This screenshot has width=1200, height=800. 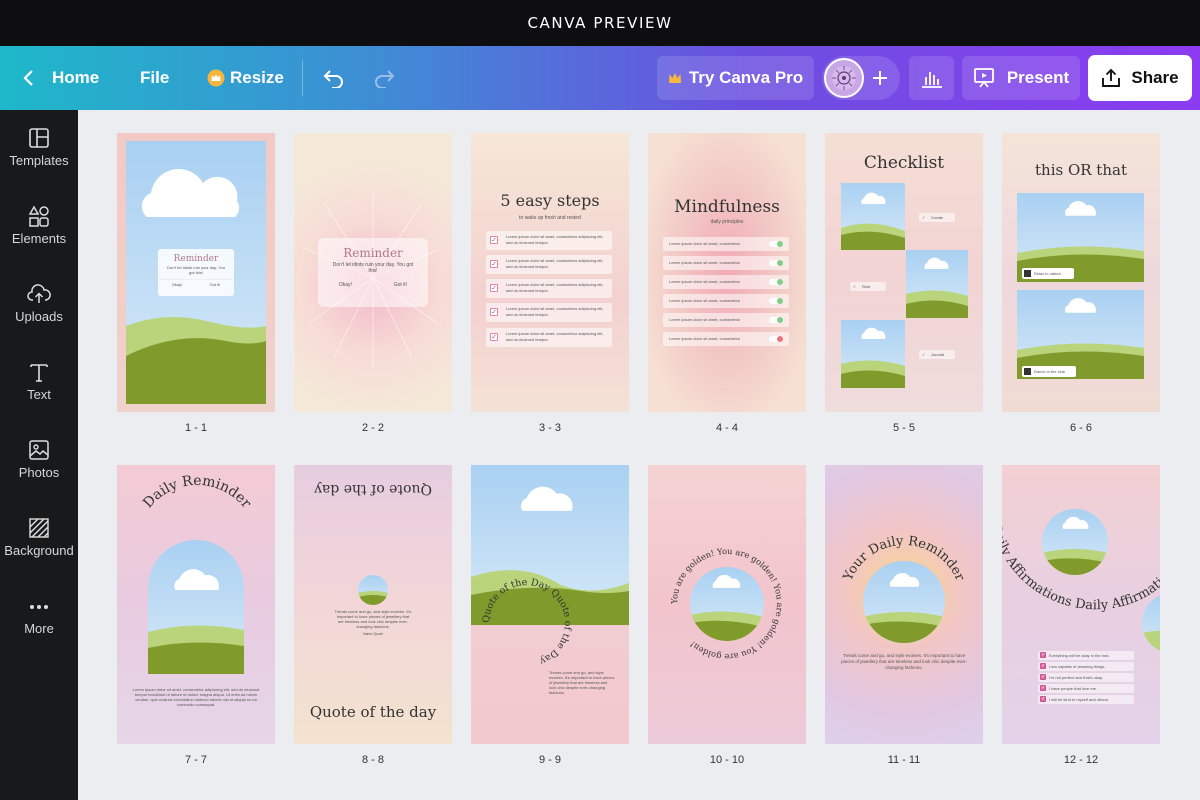 I want to click on page-number-label: 9 - 9, so click(x=549, y=760).